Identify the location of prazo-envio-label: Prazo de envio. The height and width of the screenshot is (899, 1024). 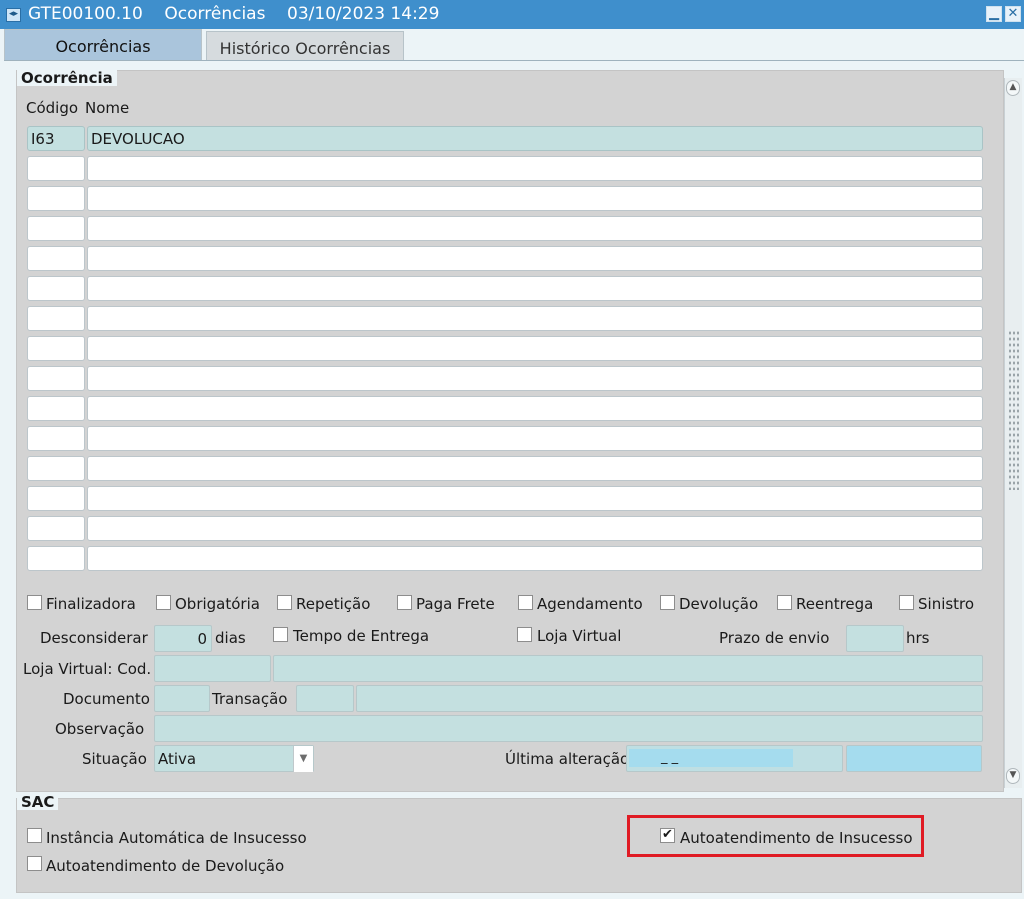
(774, 638).